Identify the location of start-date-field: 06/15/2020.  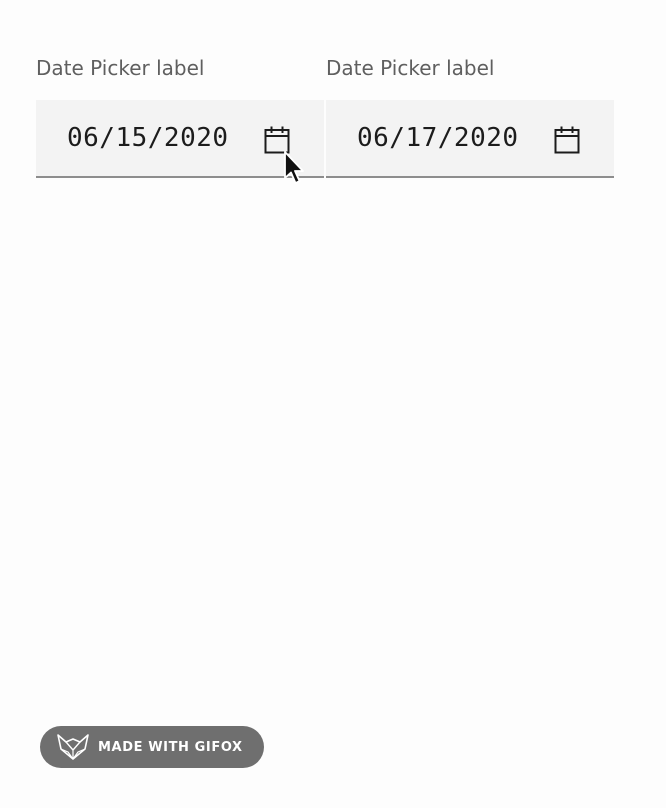
(180, 139).